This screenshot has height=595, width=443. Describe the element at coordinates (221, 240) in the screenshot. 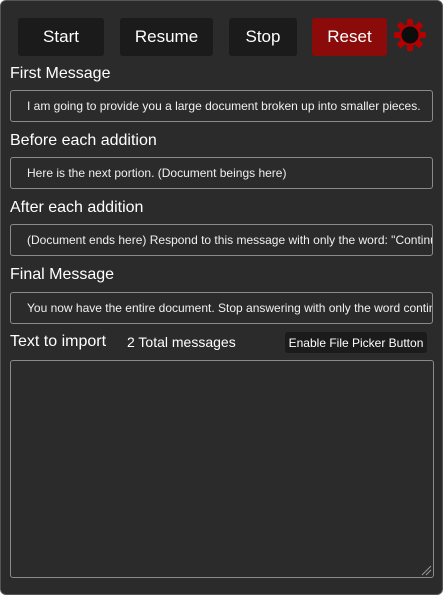

I see `after-each-addition-input` at that location.